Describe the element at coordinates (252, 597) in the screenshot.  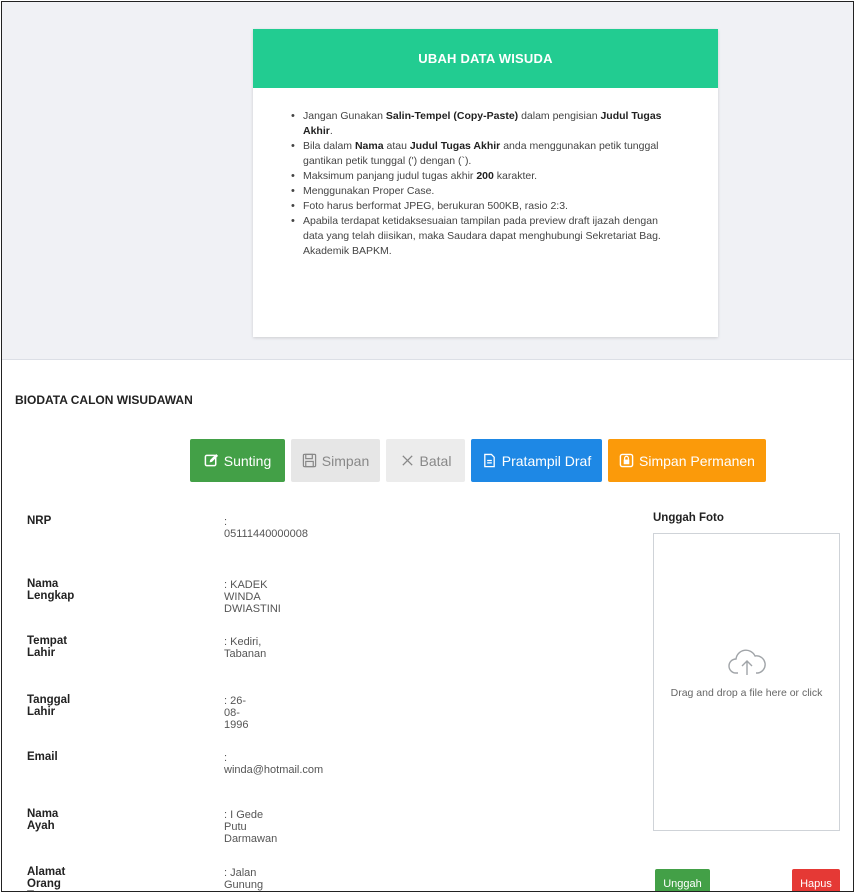
I see `field-value-full-name: : KADEK WINDA DWIASTINI` at that location.